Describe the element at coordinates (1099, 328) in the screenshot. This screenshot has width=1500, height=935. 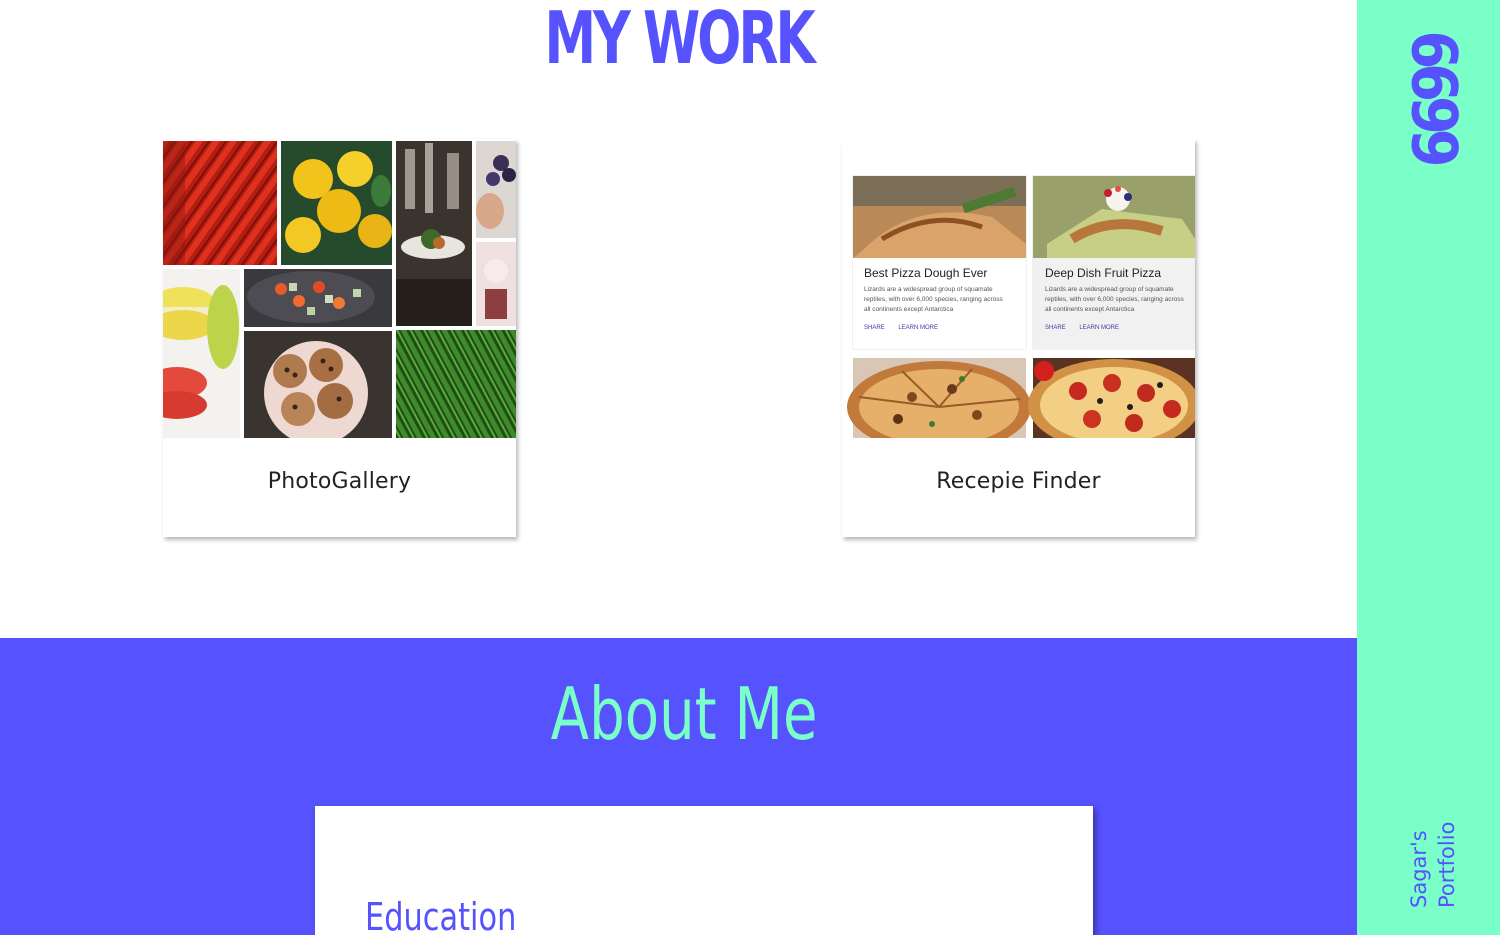
I see `preview-card-2-learn-more: LEARN MORE` at that location.